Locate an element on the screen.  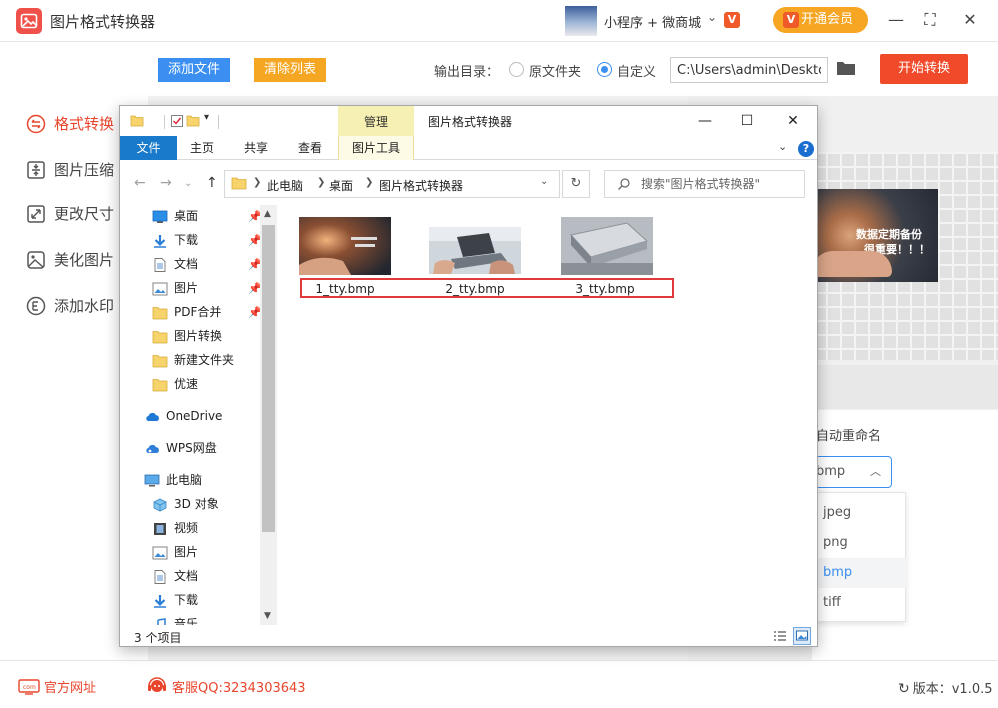
recent-locations-icon: ⌄ is located at coordinates (188, 183).